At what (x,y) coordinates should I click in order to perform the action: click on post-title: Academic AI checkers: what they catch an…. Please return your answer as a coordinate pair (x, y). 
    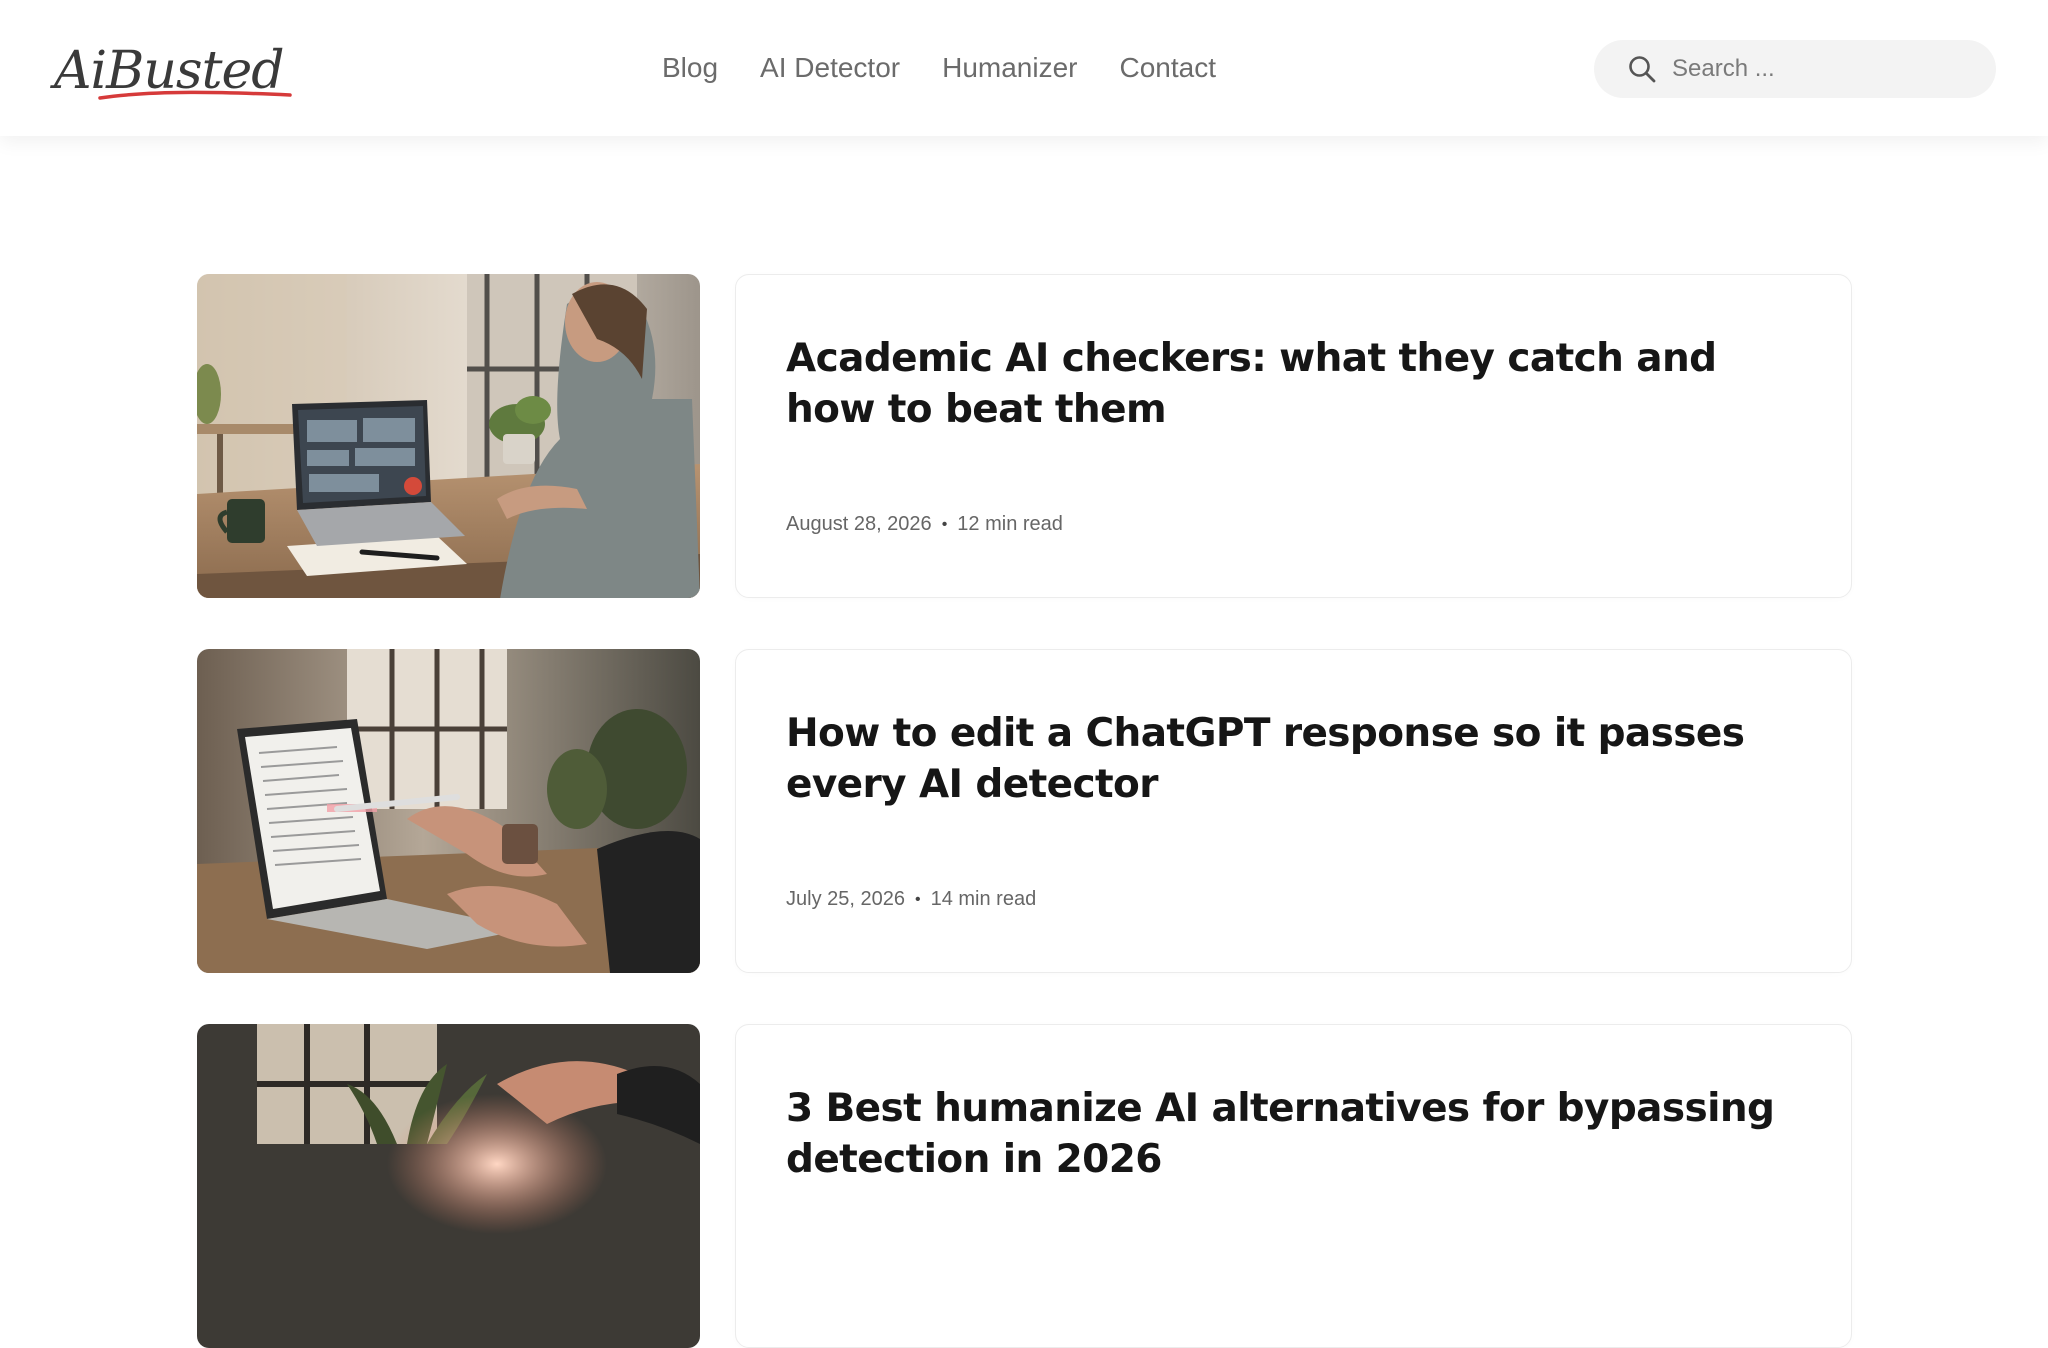
    Looking at the image, I should click on (1301, 384).